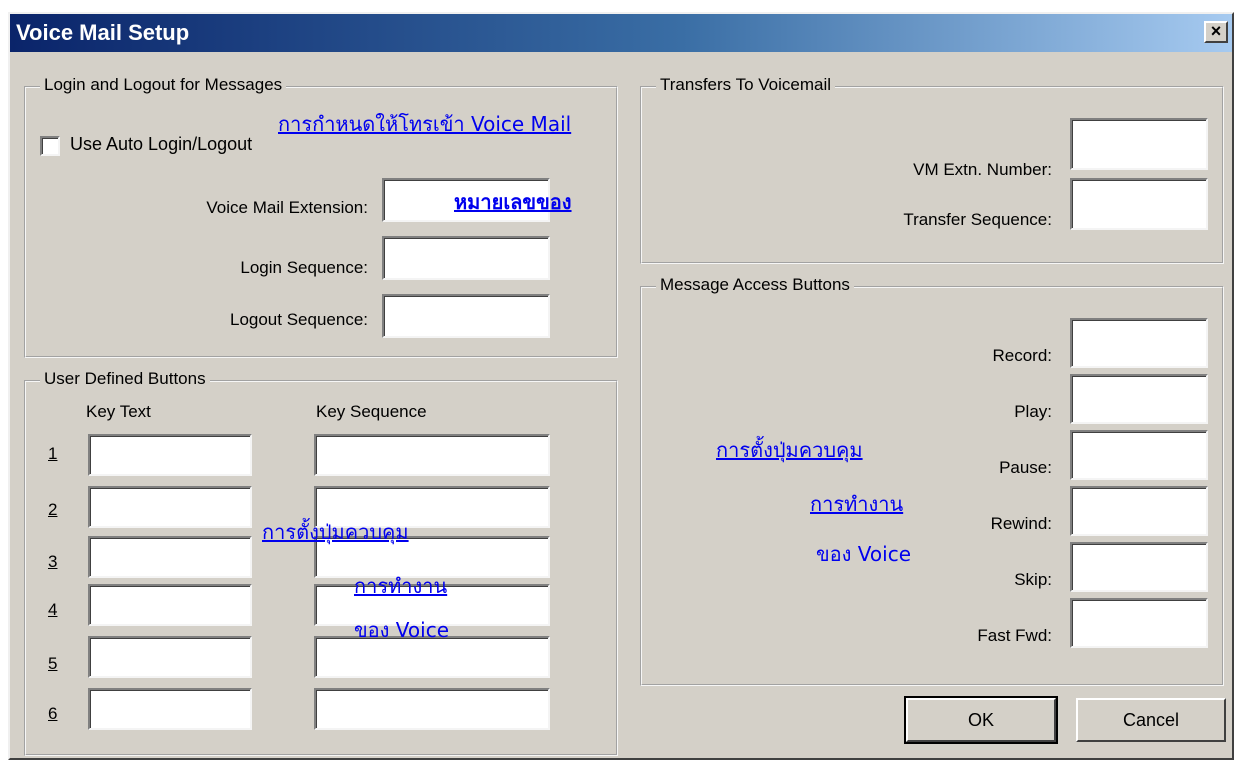 This screenshot has height=762, width=1242. What do you see at coordinates (621, 33) in the screenshot?
I see `title-bar: Voice Mail Setup ×` at bounding box center [621, 33].